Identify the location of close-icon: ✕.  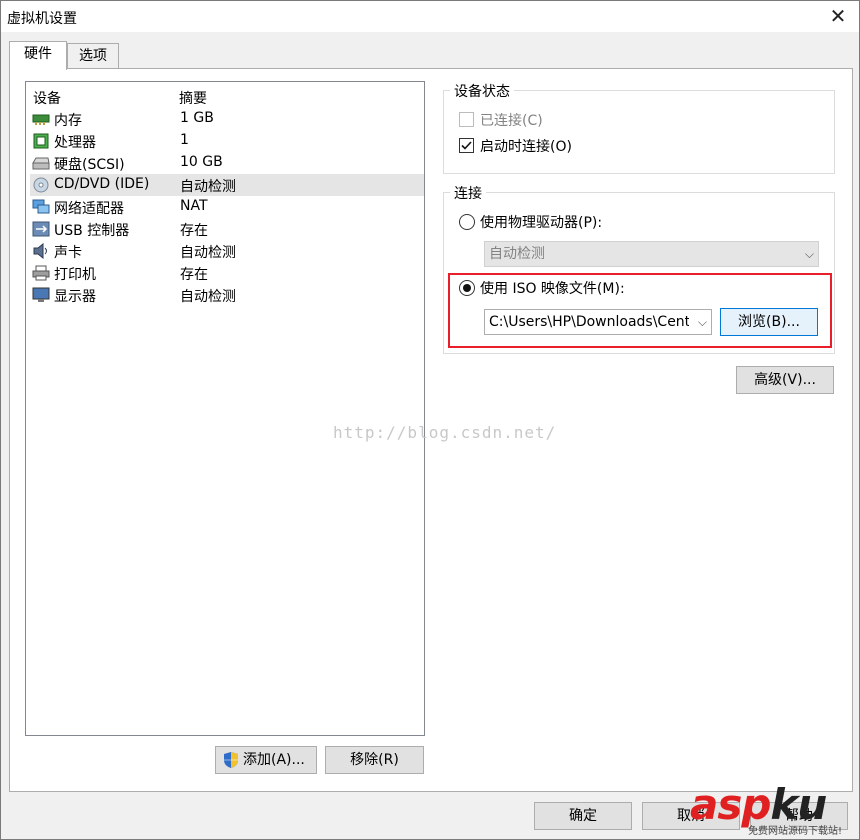
(838, 16).